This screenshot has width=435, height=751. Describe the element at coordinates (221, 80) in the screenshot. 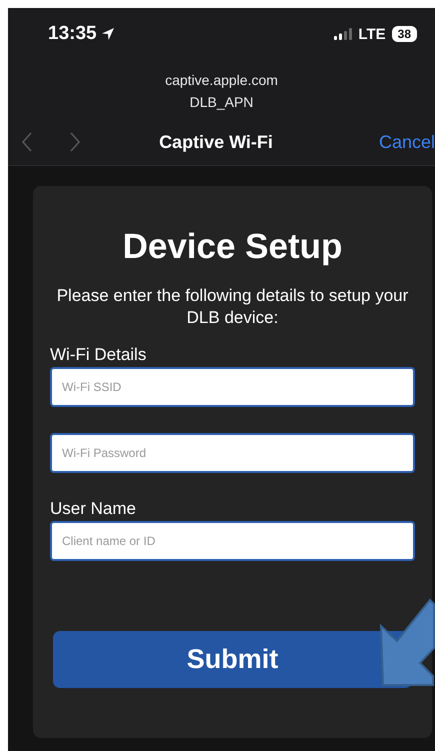

I see `page-url: captive.apple.com` at that location.